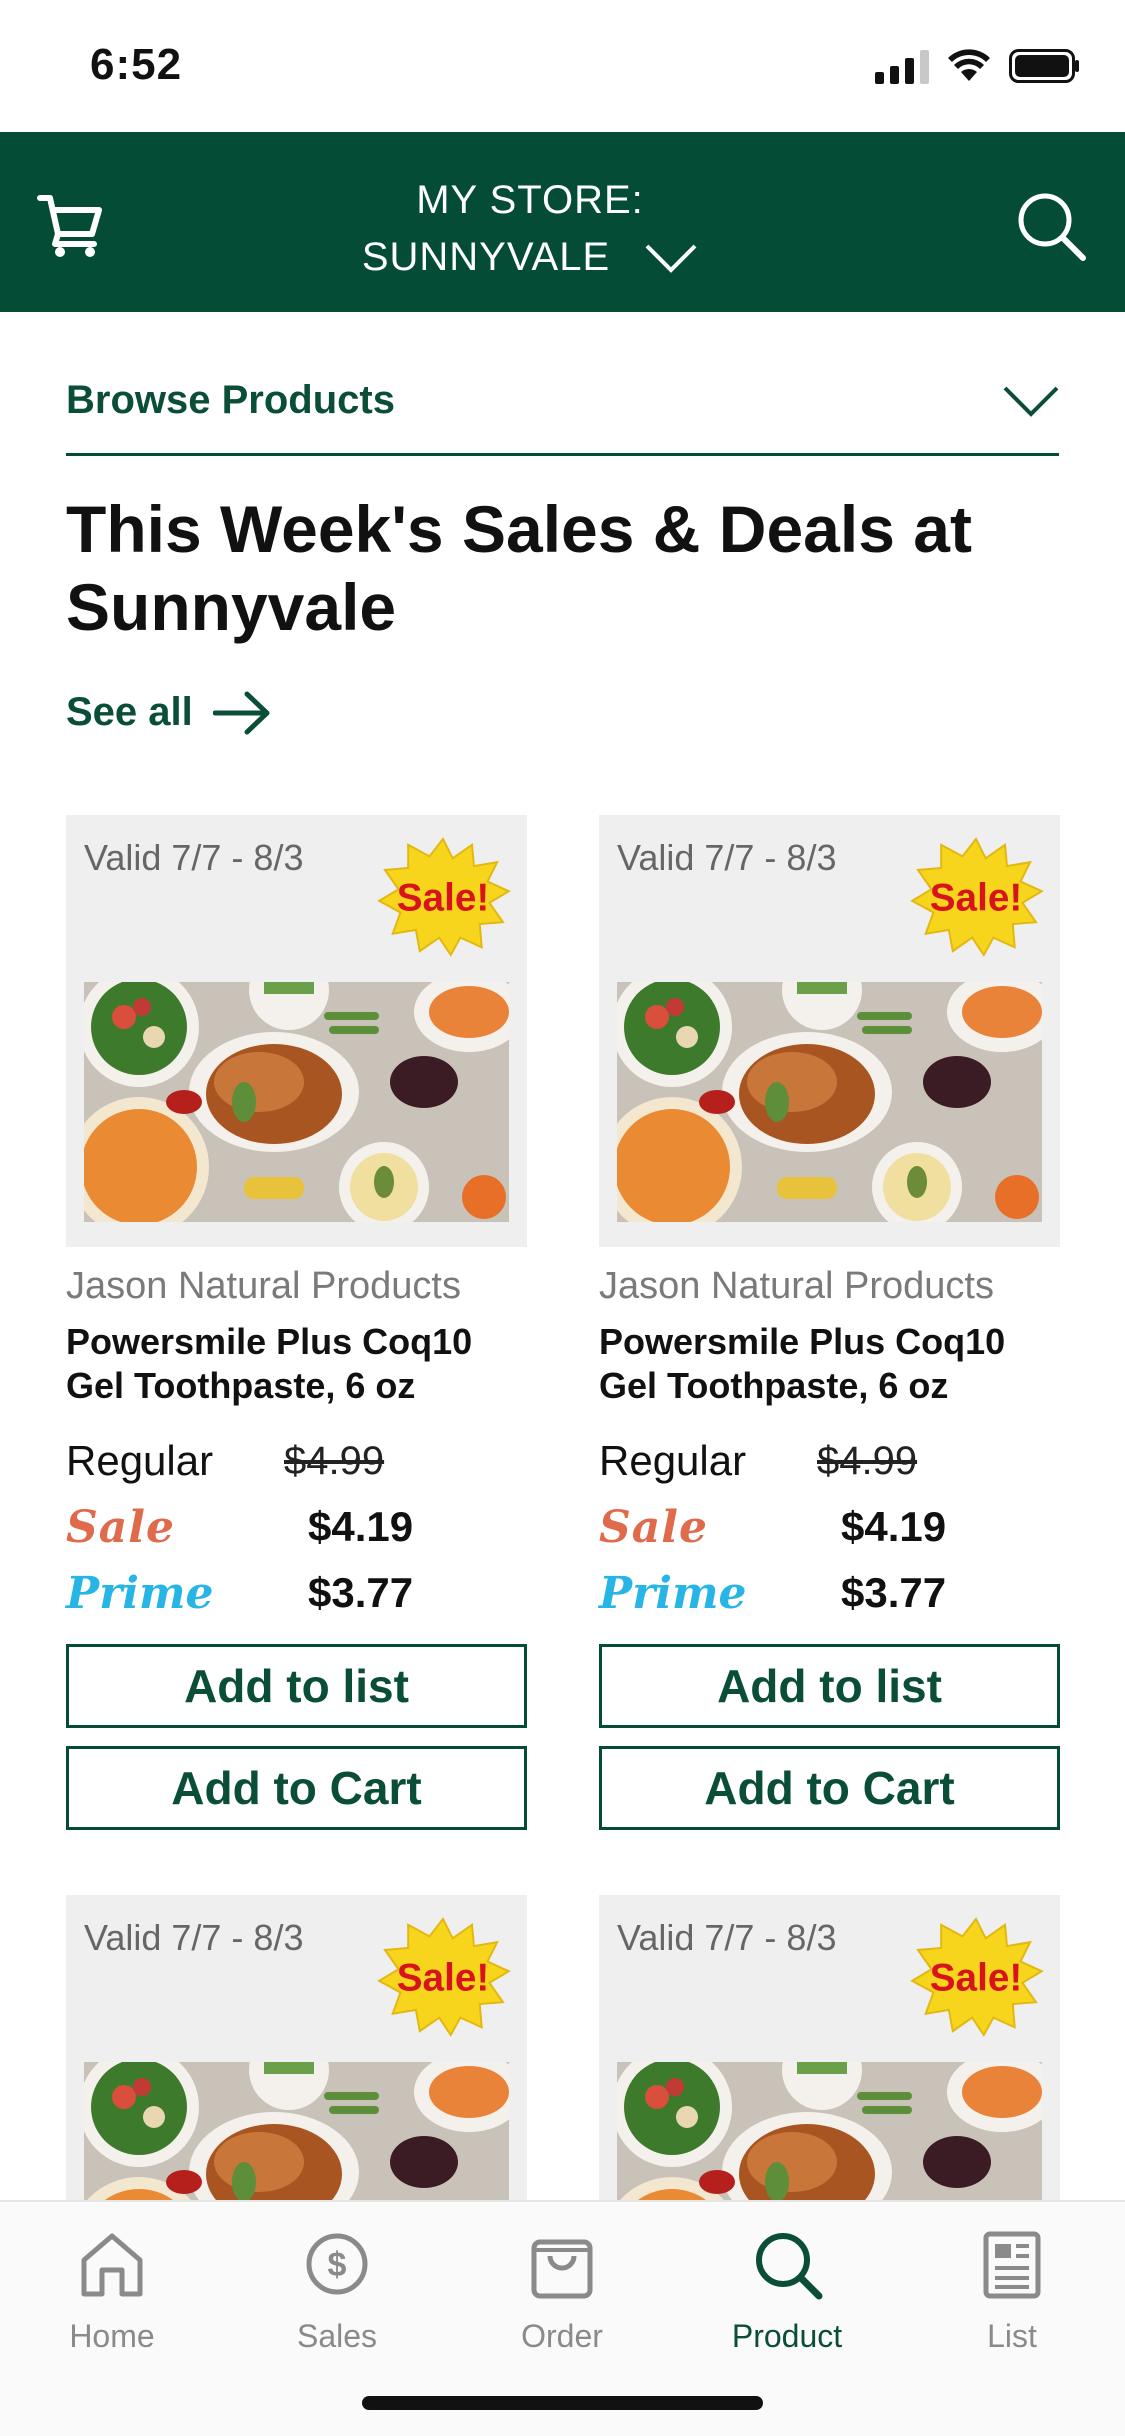 This screenshot has width=1125, height=2436. Describe the element at coordinates (486, 257) in the screenshot. I see `store-name: SUNNYVALE` at that location.